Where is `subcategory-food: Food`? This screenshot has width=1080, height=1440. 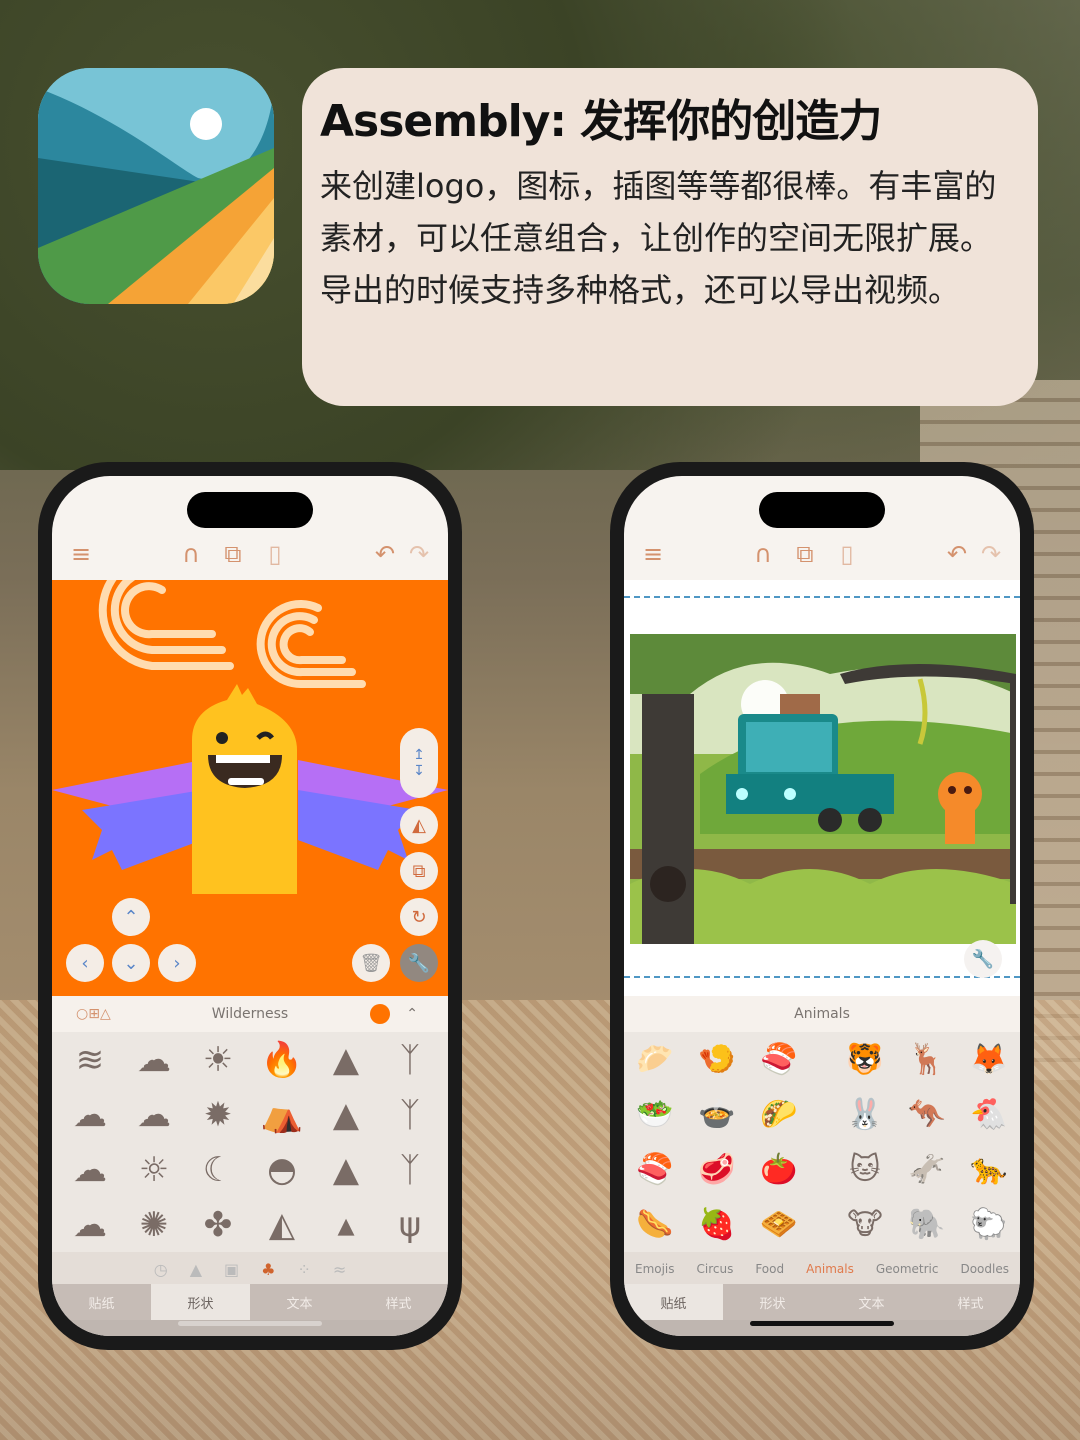
subcategory-food: Food is located at coordinates (769, 1269).